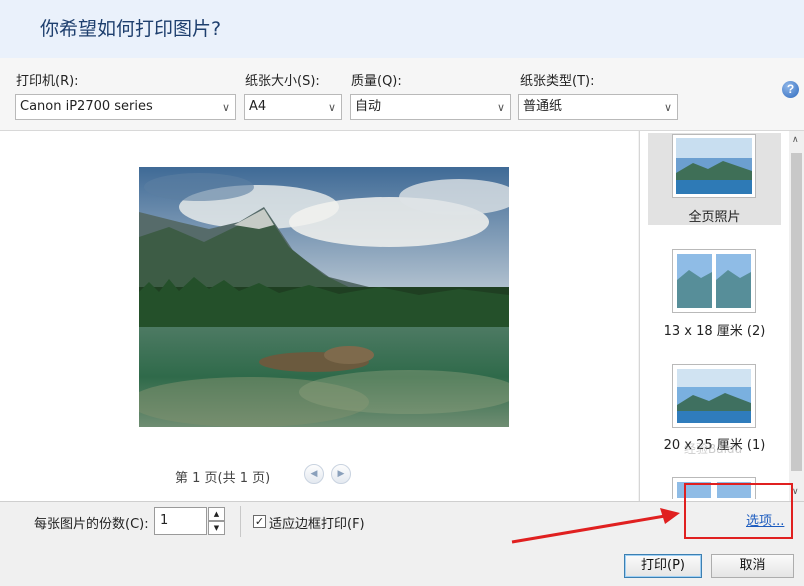  What do you see at coordinates (598, 107) in the screenshot?
I see `paper-type-select: 普通纸 ∨` at bounding box center [598, 107].